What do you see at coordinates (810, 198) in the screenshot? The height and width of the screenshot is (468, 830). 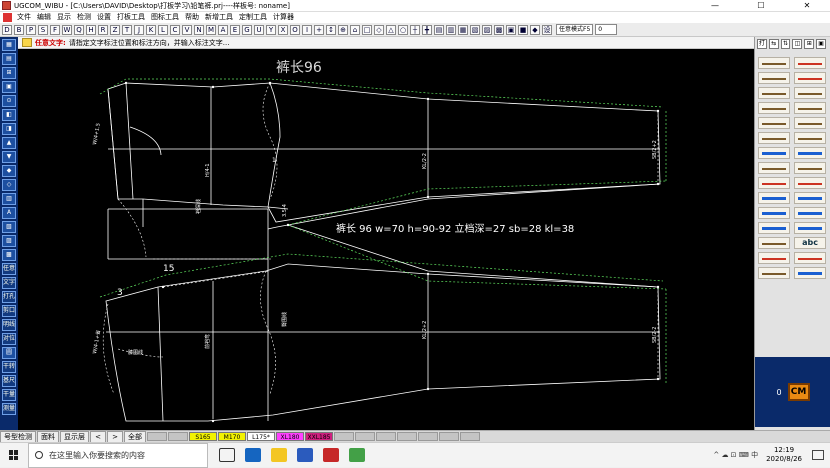 I see `piece-copy-tool` at bounding box center [810, 198].